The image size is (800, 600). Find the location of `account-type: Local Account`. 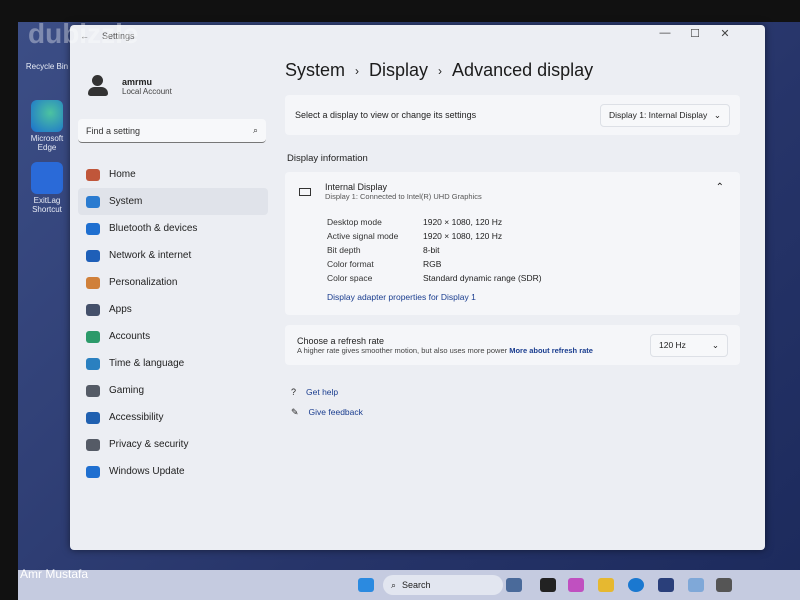

account-type: Local Account is located at coordinates (147, 91).